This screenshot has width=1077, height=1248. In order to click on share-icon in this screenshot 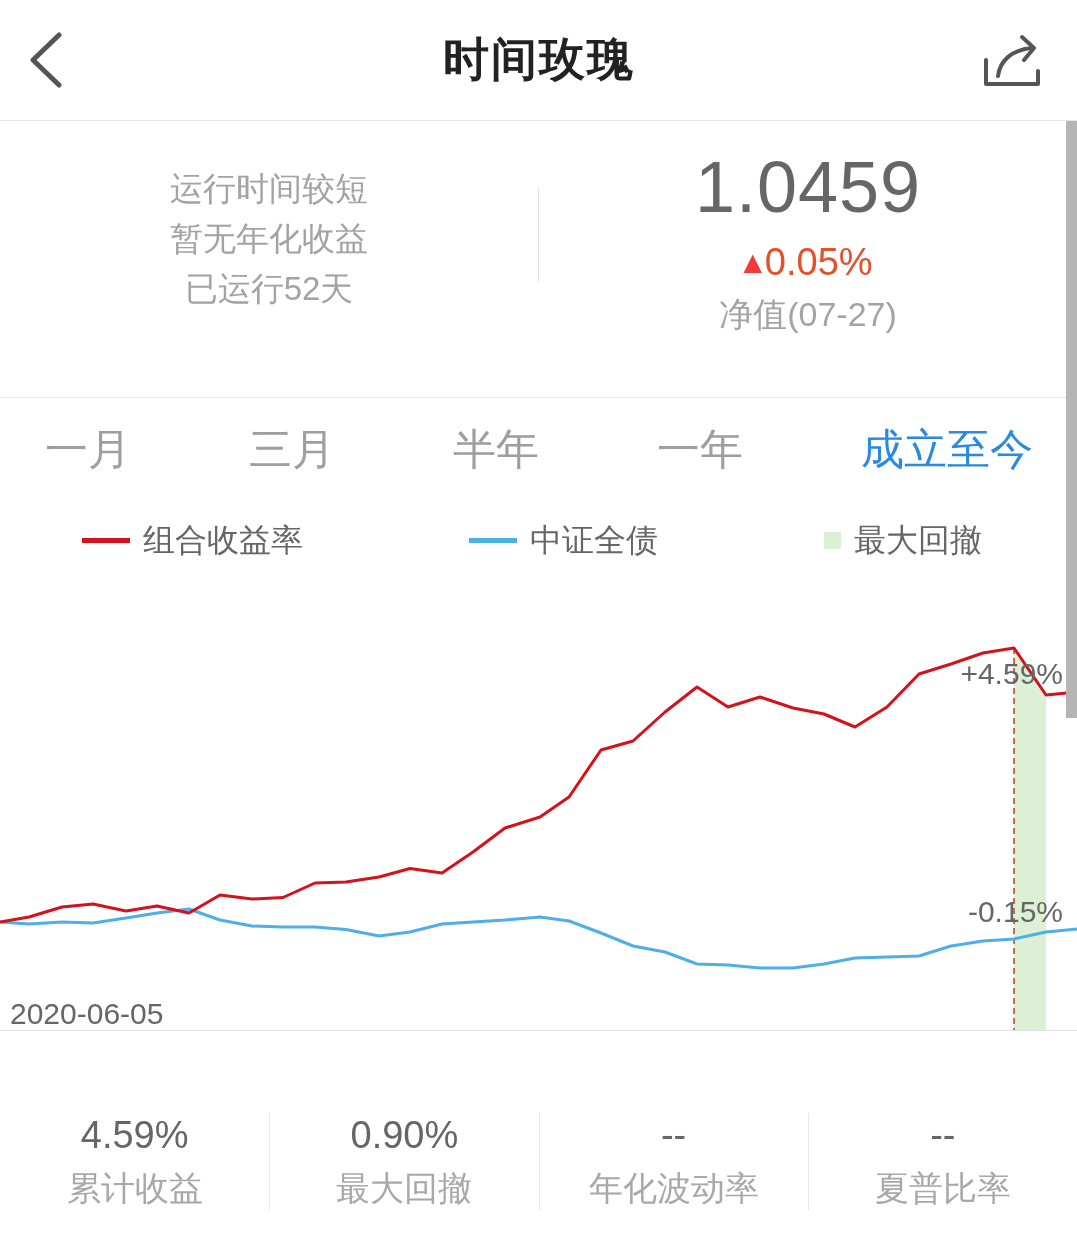, I will do `click(1012, 60)`.